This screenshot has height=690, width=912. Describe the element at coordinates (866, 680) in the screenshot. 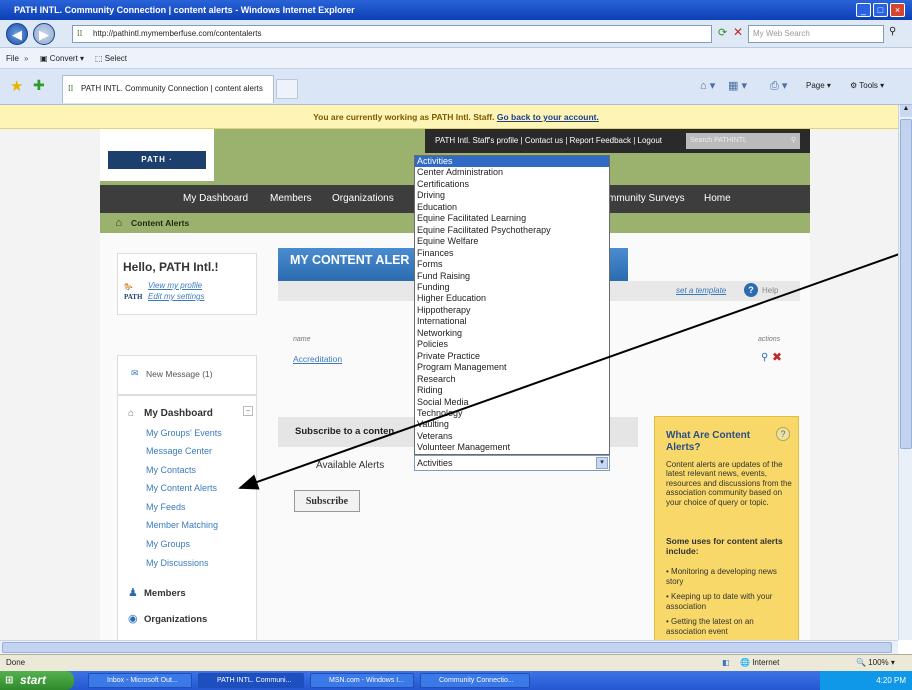

I see `system-tray: 4:20 PM` at that location.